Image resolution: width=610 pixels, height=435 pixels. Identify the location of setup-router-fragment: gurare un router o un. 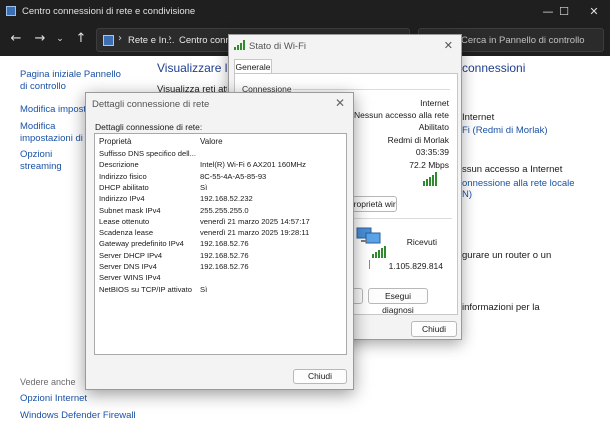
(507, 255).